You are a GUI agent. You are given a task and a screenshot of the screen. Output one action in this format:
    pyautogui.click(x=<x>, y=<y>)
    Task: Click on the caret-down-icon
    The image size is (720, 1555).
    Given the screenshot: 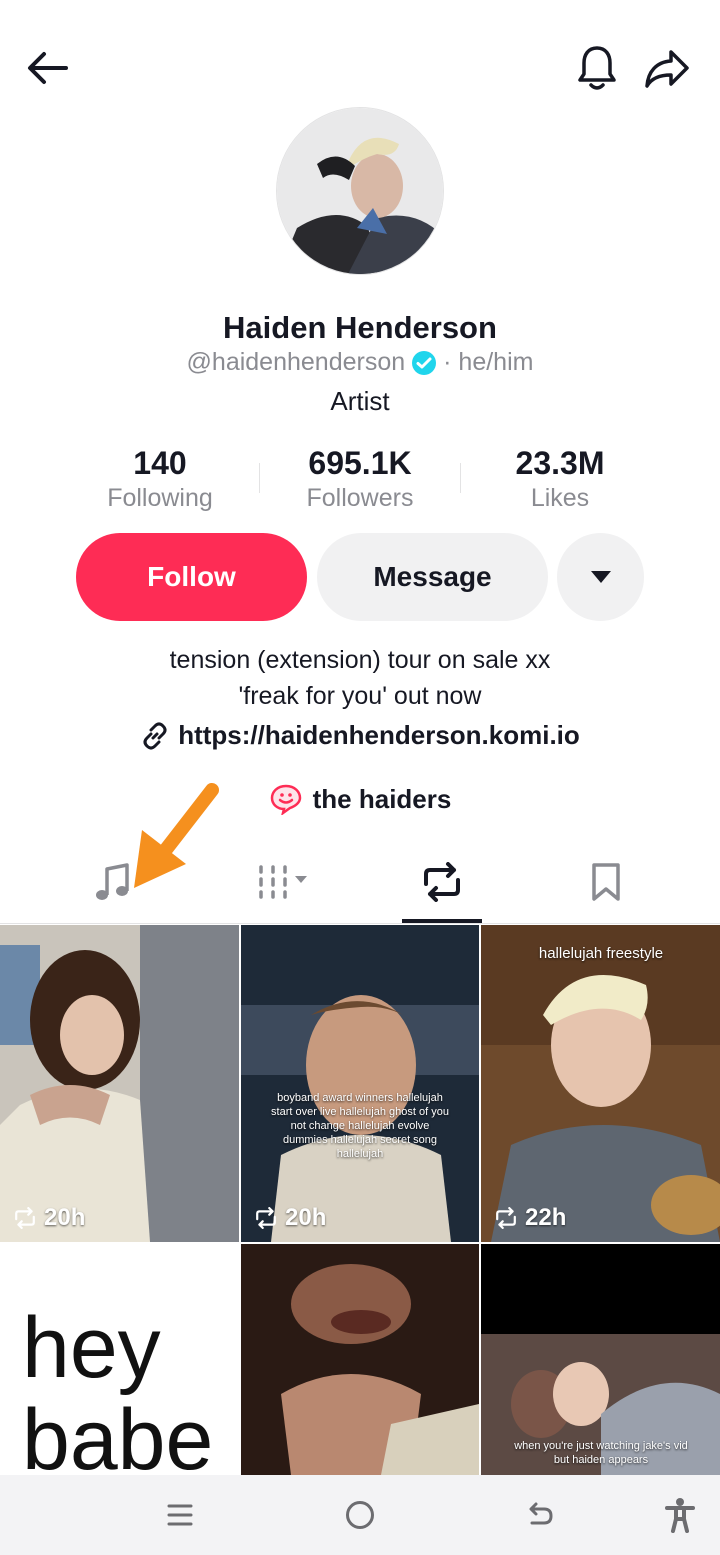 What is the action you would take?
    pyautogui.click(x=600, y=577)
    